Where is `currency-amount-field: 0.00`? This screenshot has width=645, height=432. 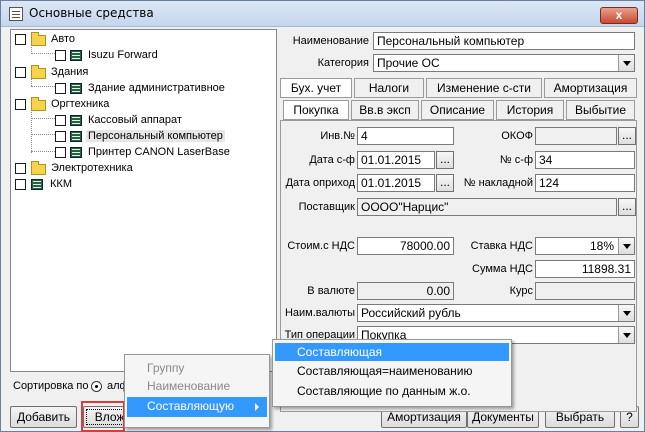 currency-amount-field: 0.00 is located at coordinates (405, 291).